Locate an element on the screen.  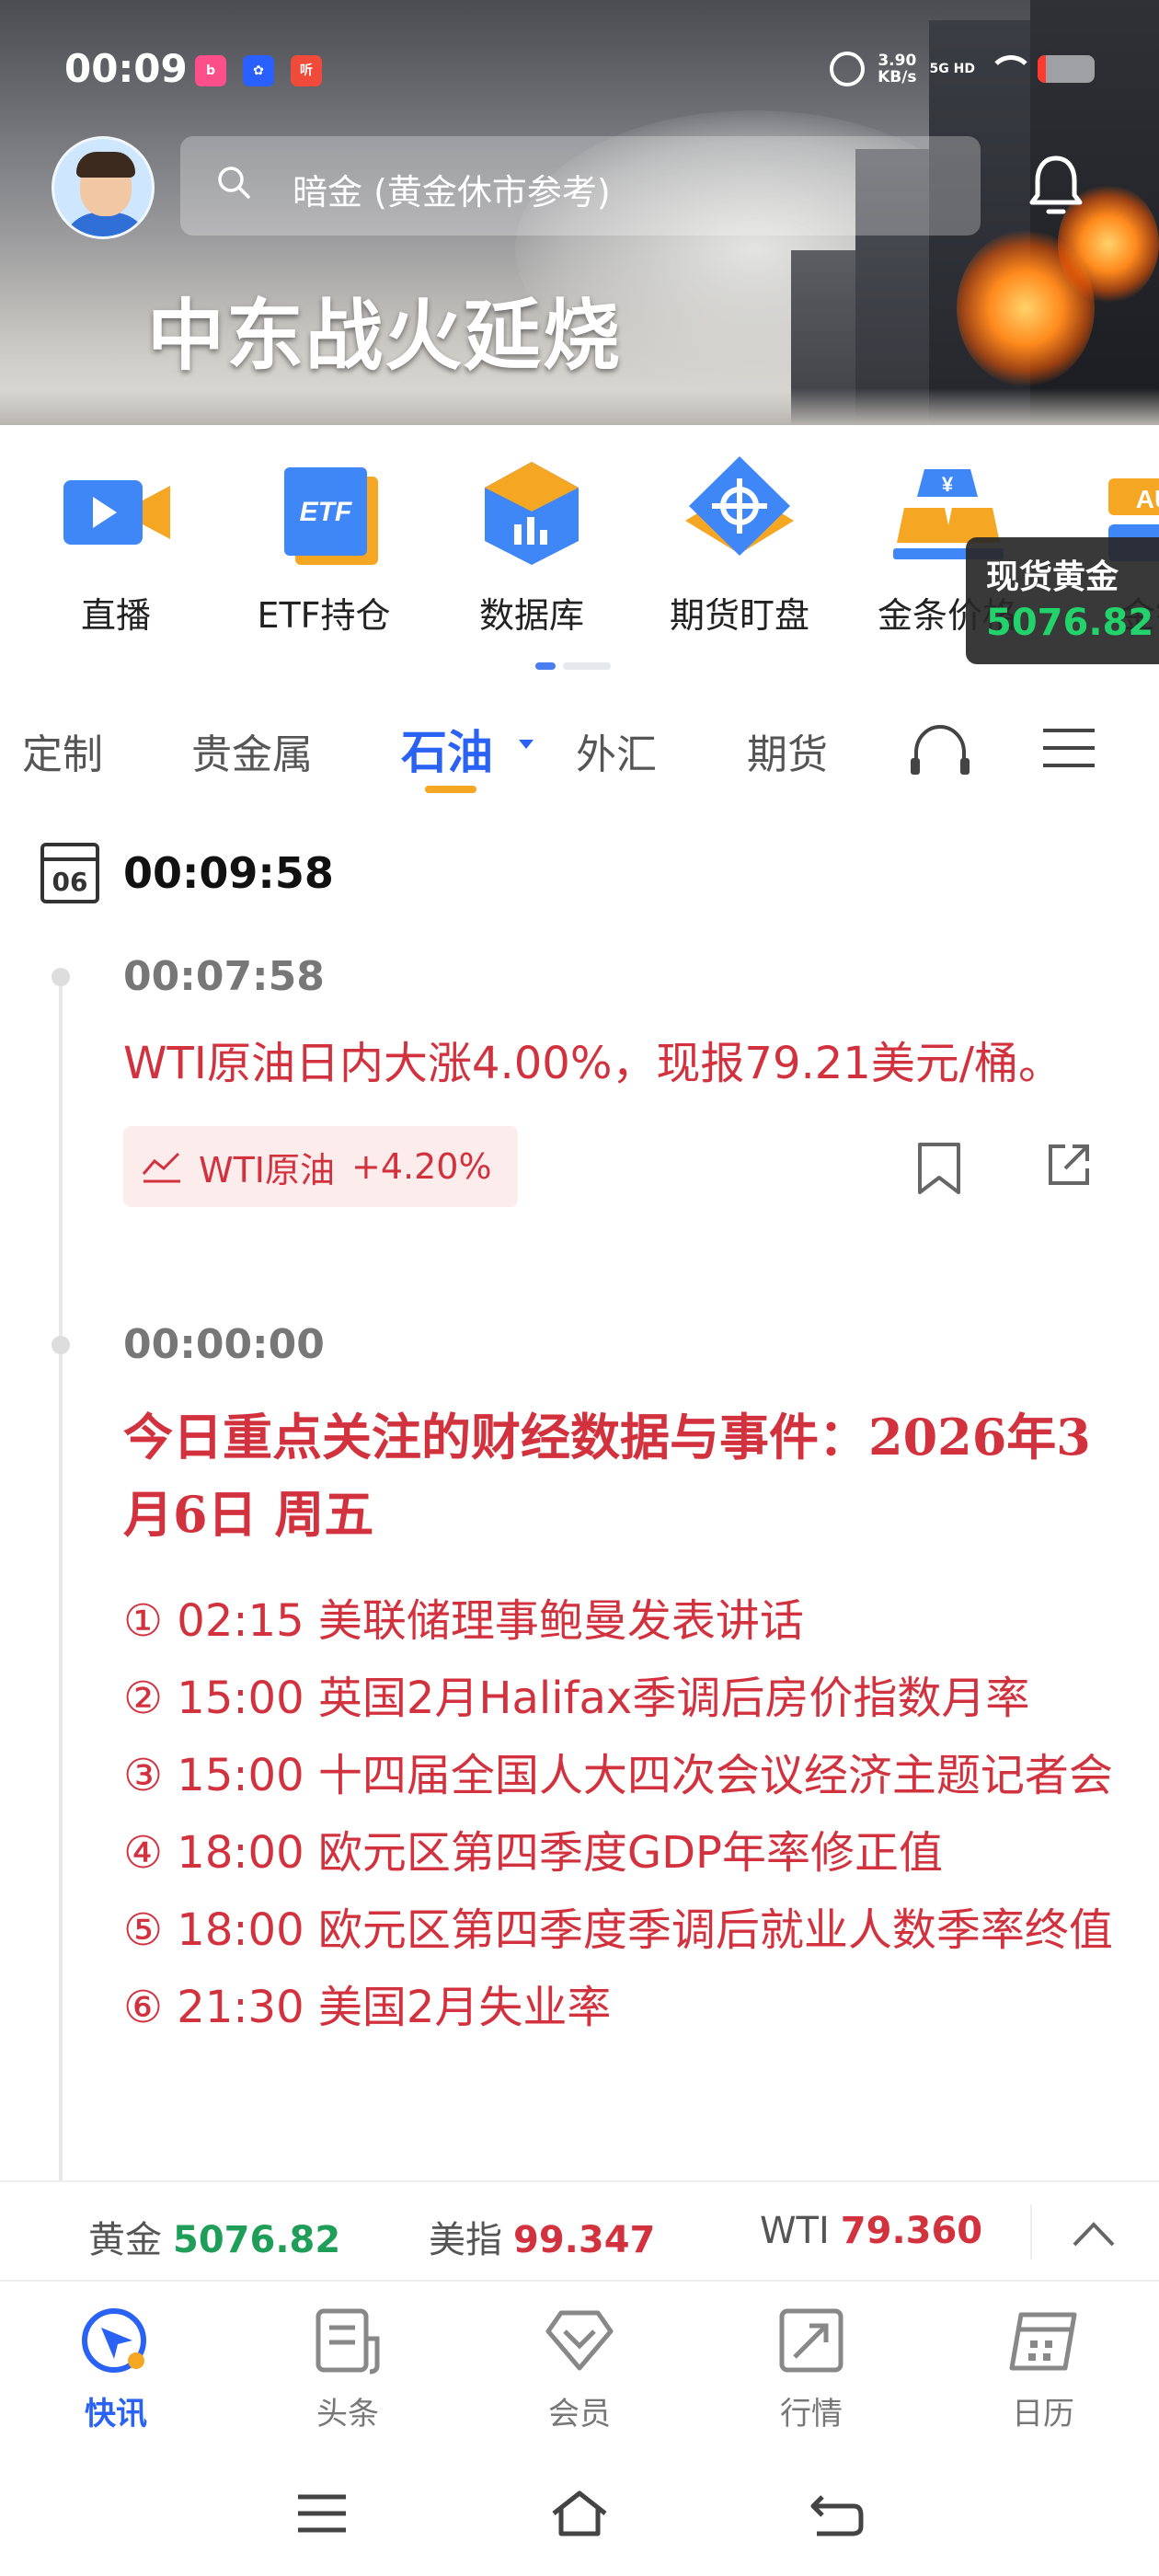
tab-dropdown-caret-icon is located at coordinates (526, 744).